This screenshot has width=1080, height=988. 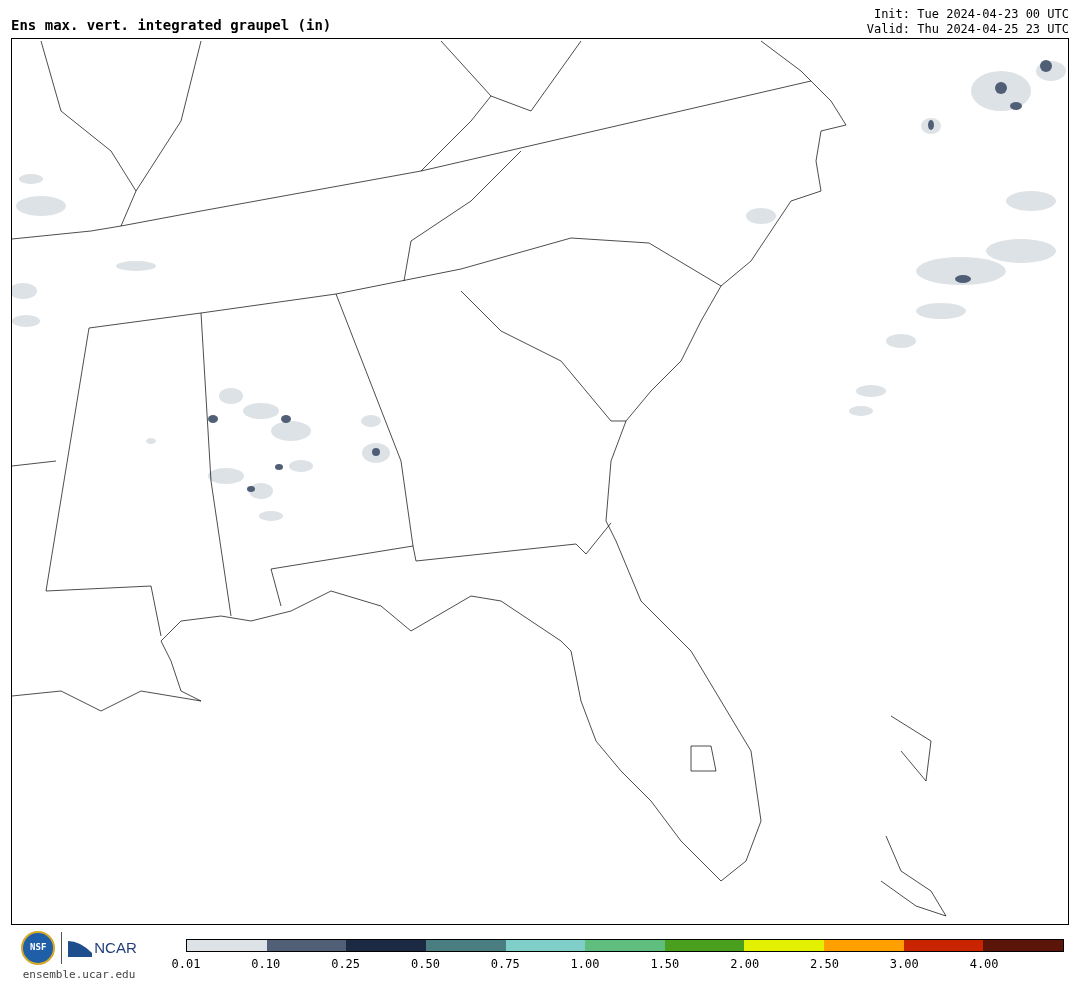 What do you see at coordinates (904, 964) in the screenshot?
I see `colorbar-label: 3.00` at bounding box center [904, 964].